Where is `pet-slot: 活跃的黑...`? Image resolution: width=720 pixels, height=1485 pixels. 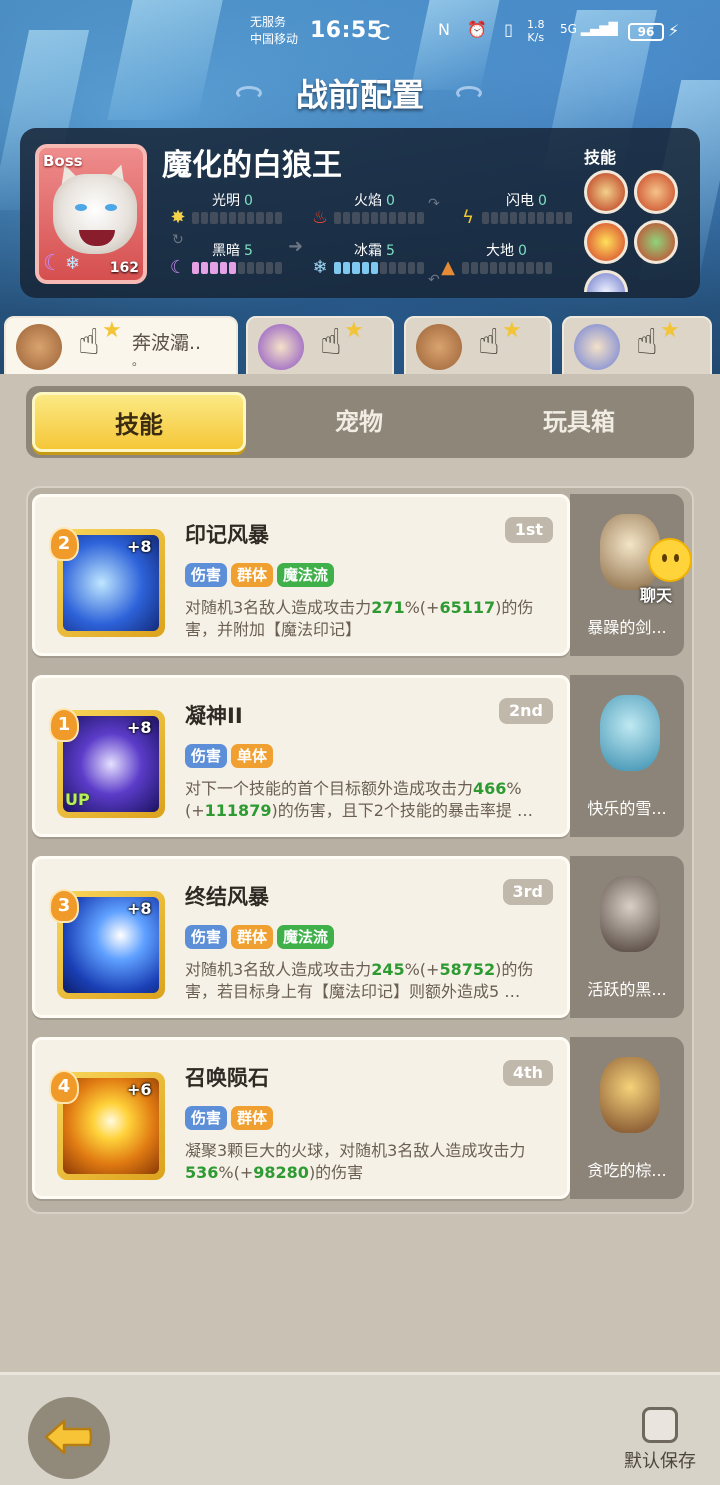
pet-slot: 活跃的黑... is located at coordinates (627, 937).